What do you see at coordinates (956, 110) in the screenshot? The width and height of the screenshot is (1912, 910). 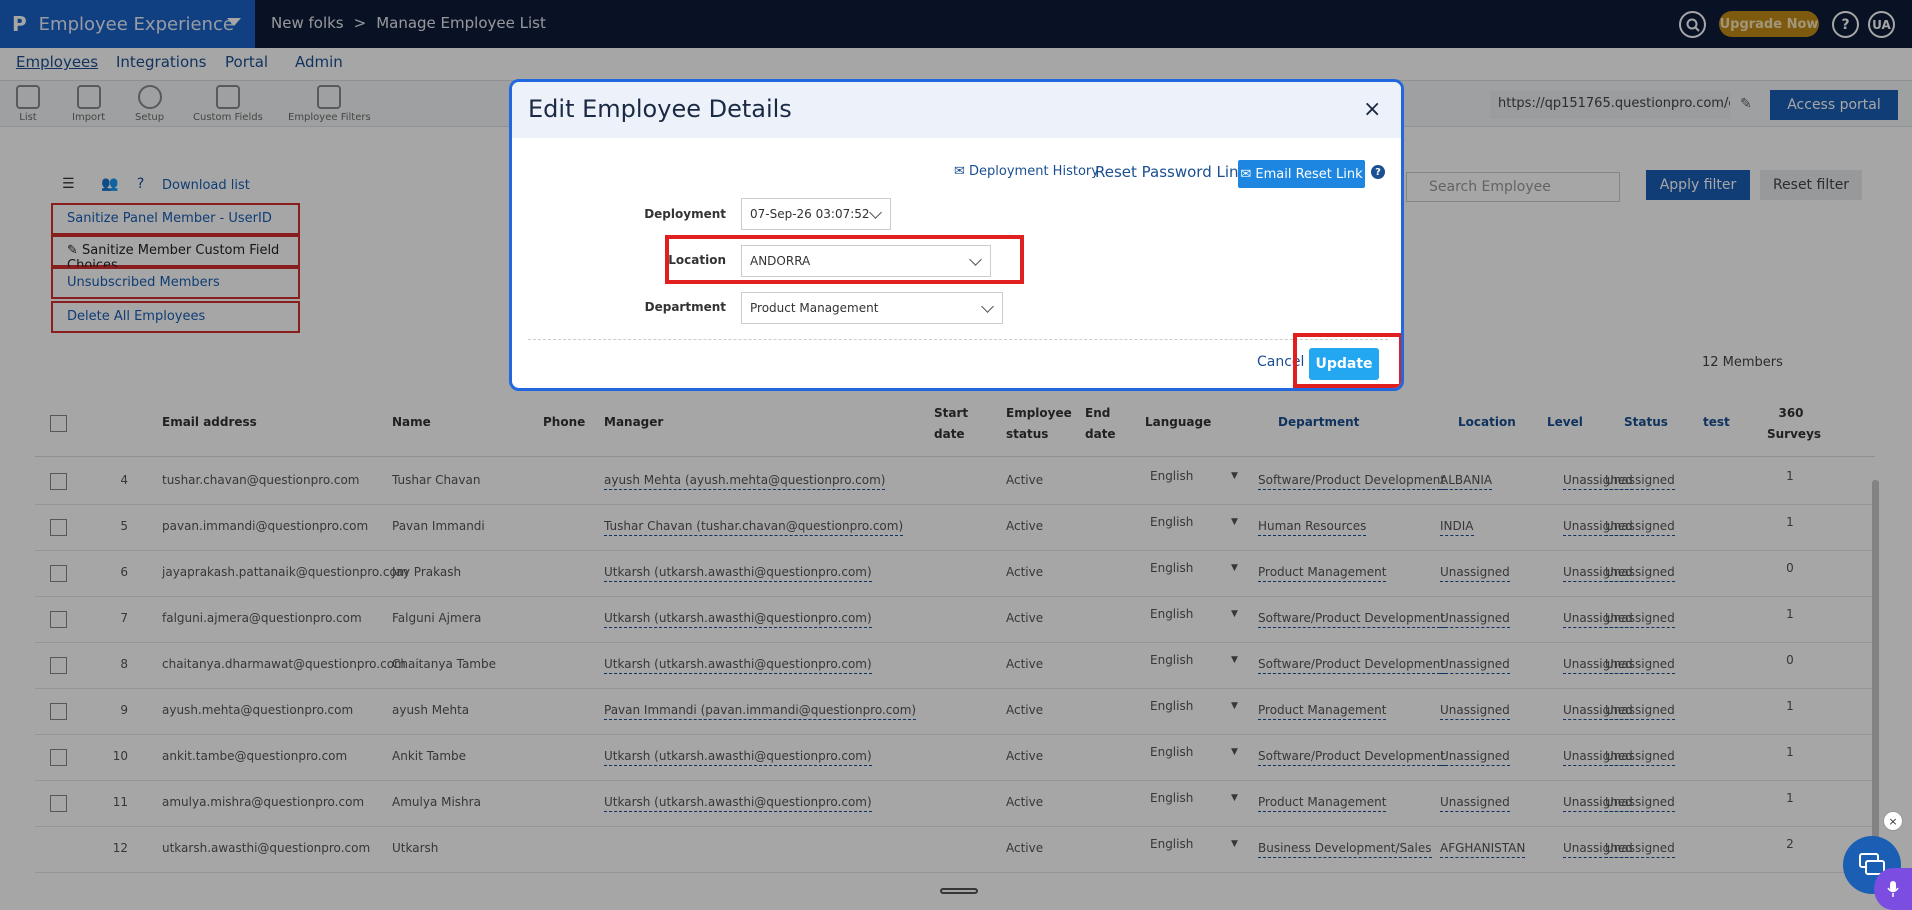 I see `modal-header: Edit Employee Details ×` at bounding box center [956, 110].